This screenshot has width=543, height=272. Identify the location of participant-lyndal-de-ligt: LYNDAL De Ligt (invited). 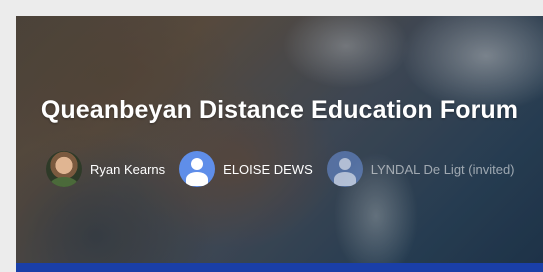
(420, 169).